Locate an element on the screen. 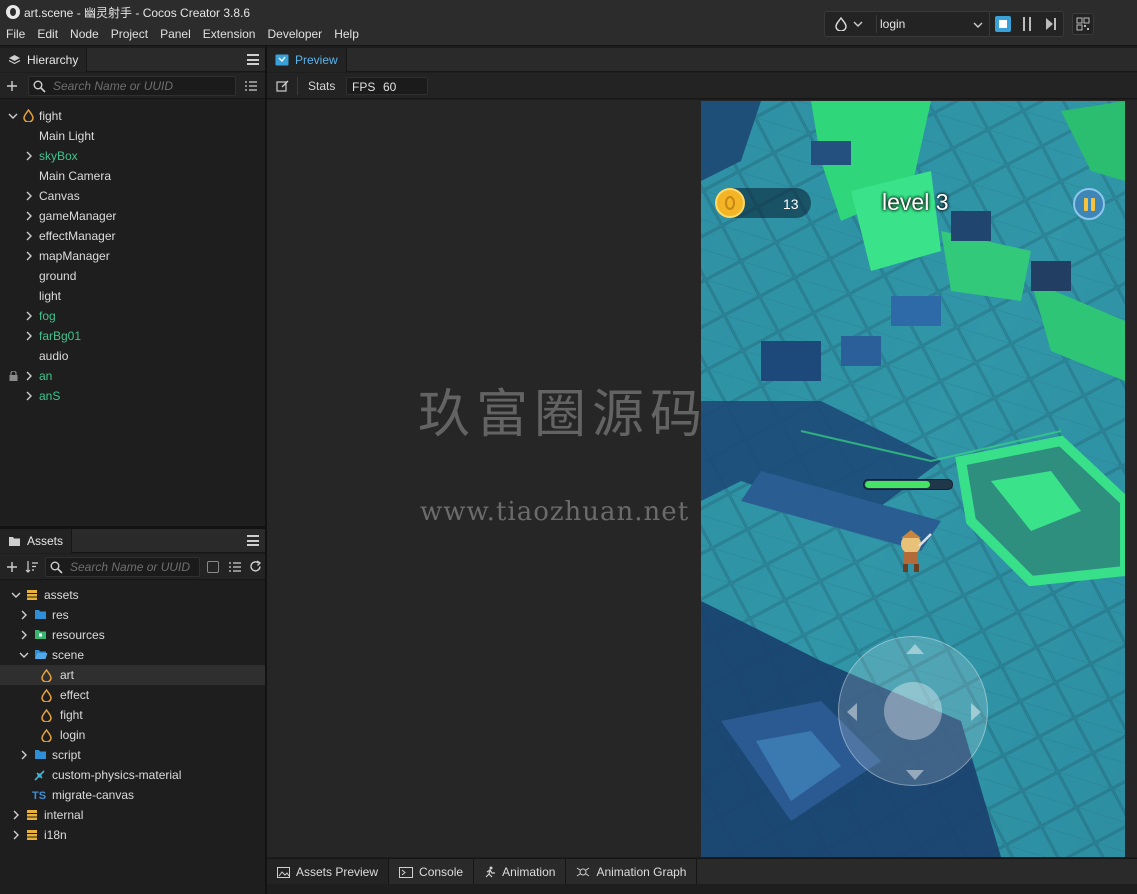  hierarchy-node: anS is located at coordinates (132, 396).